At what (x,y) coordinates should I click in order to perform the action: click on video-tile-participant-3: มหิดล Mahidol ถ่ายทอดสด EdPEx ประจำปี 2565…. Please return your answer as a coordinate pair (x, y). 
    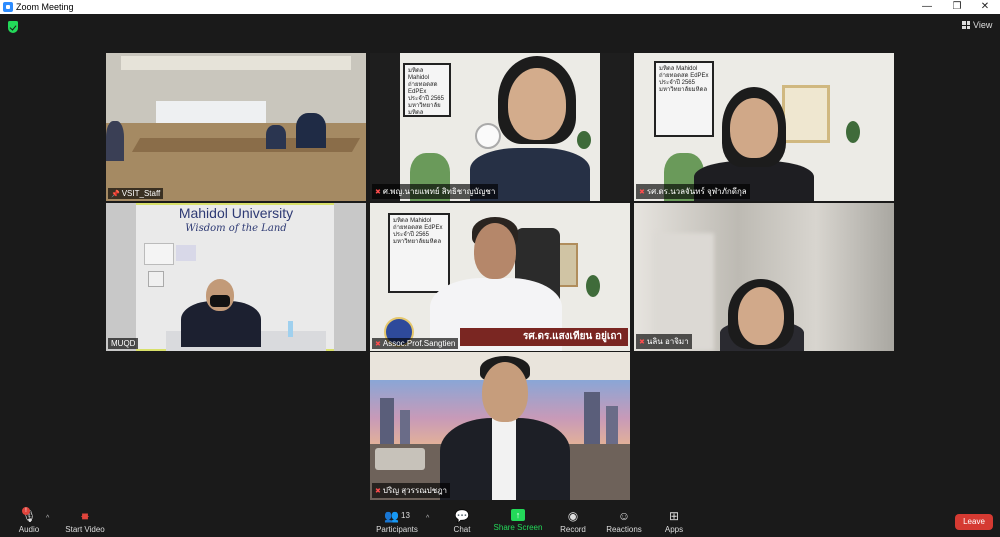
    Looking at the image, I should click on (764, 127).